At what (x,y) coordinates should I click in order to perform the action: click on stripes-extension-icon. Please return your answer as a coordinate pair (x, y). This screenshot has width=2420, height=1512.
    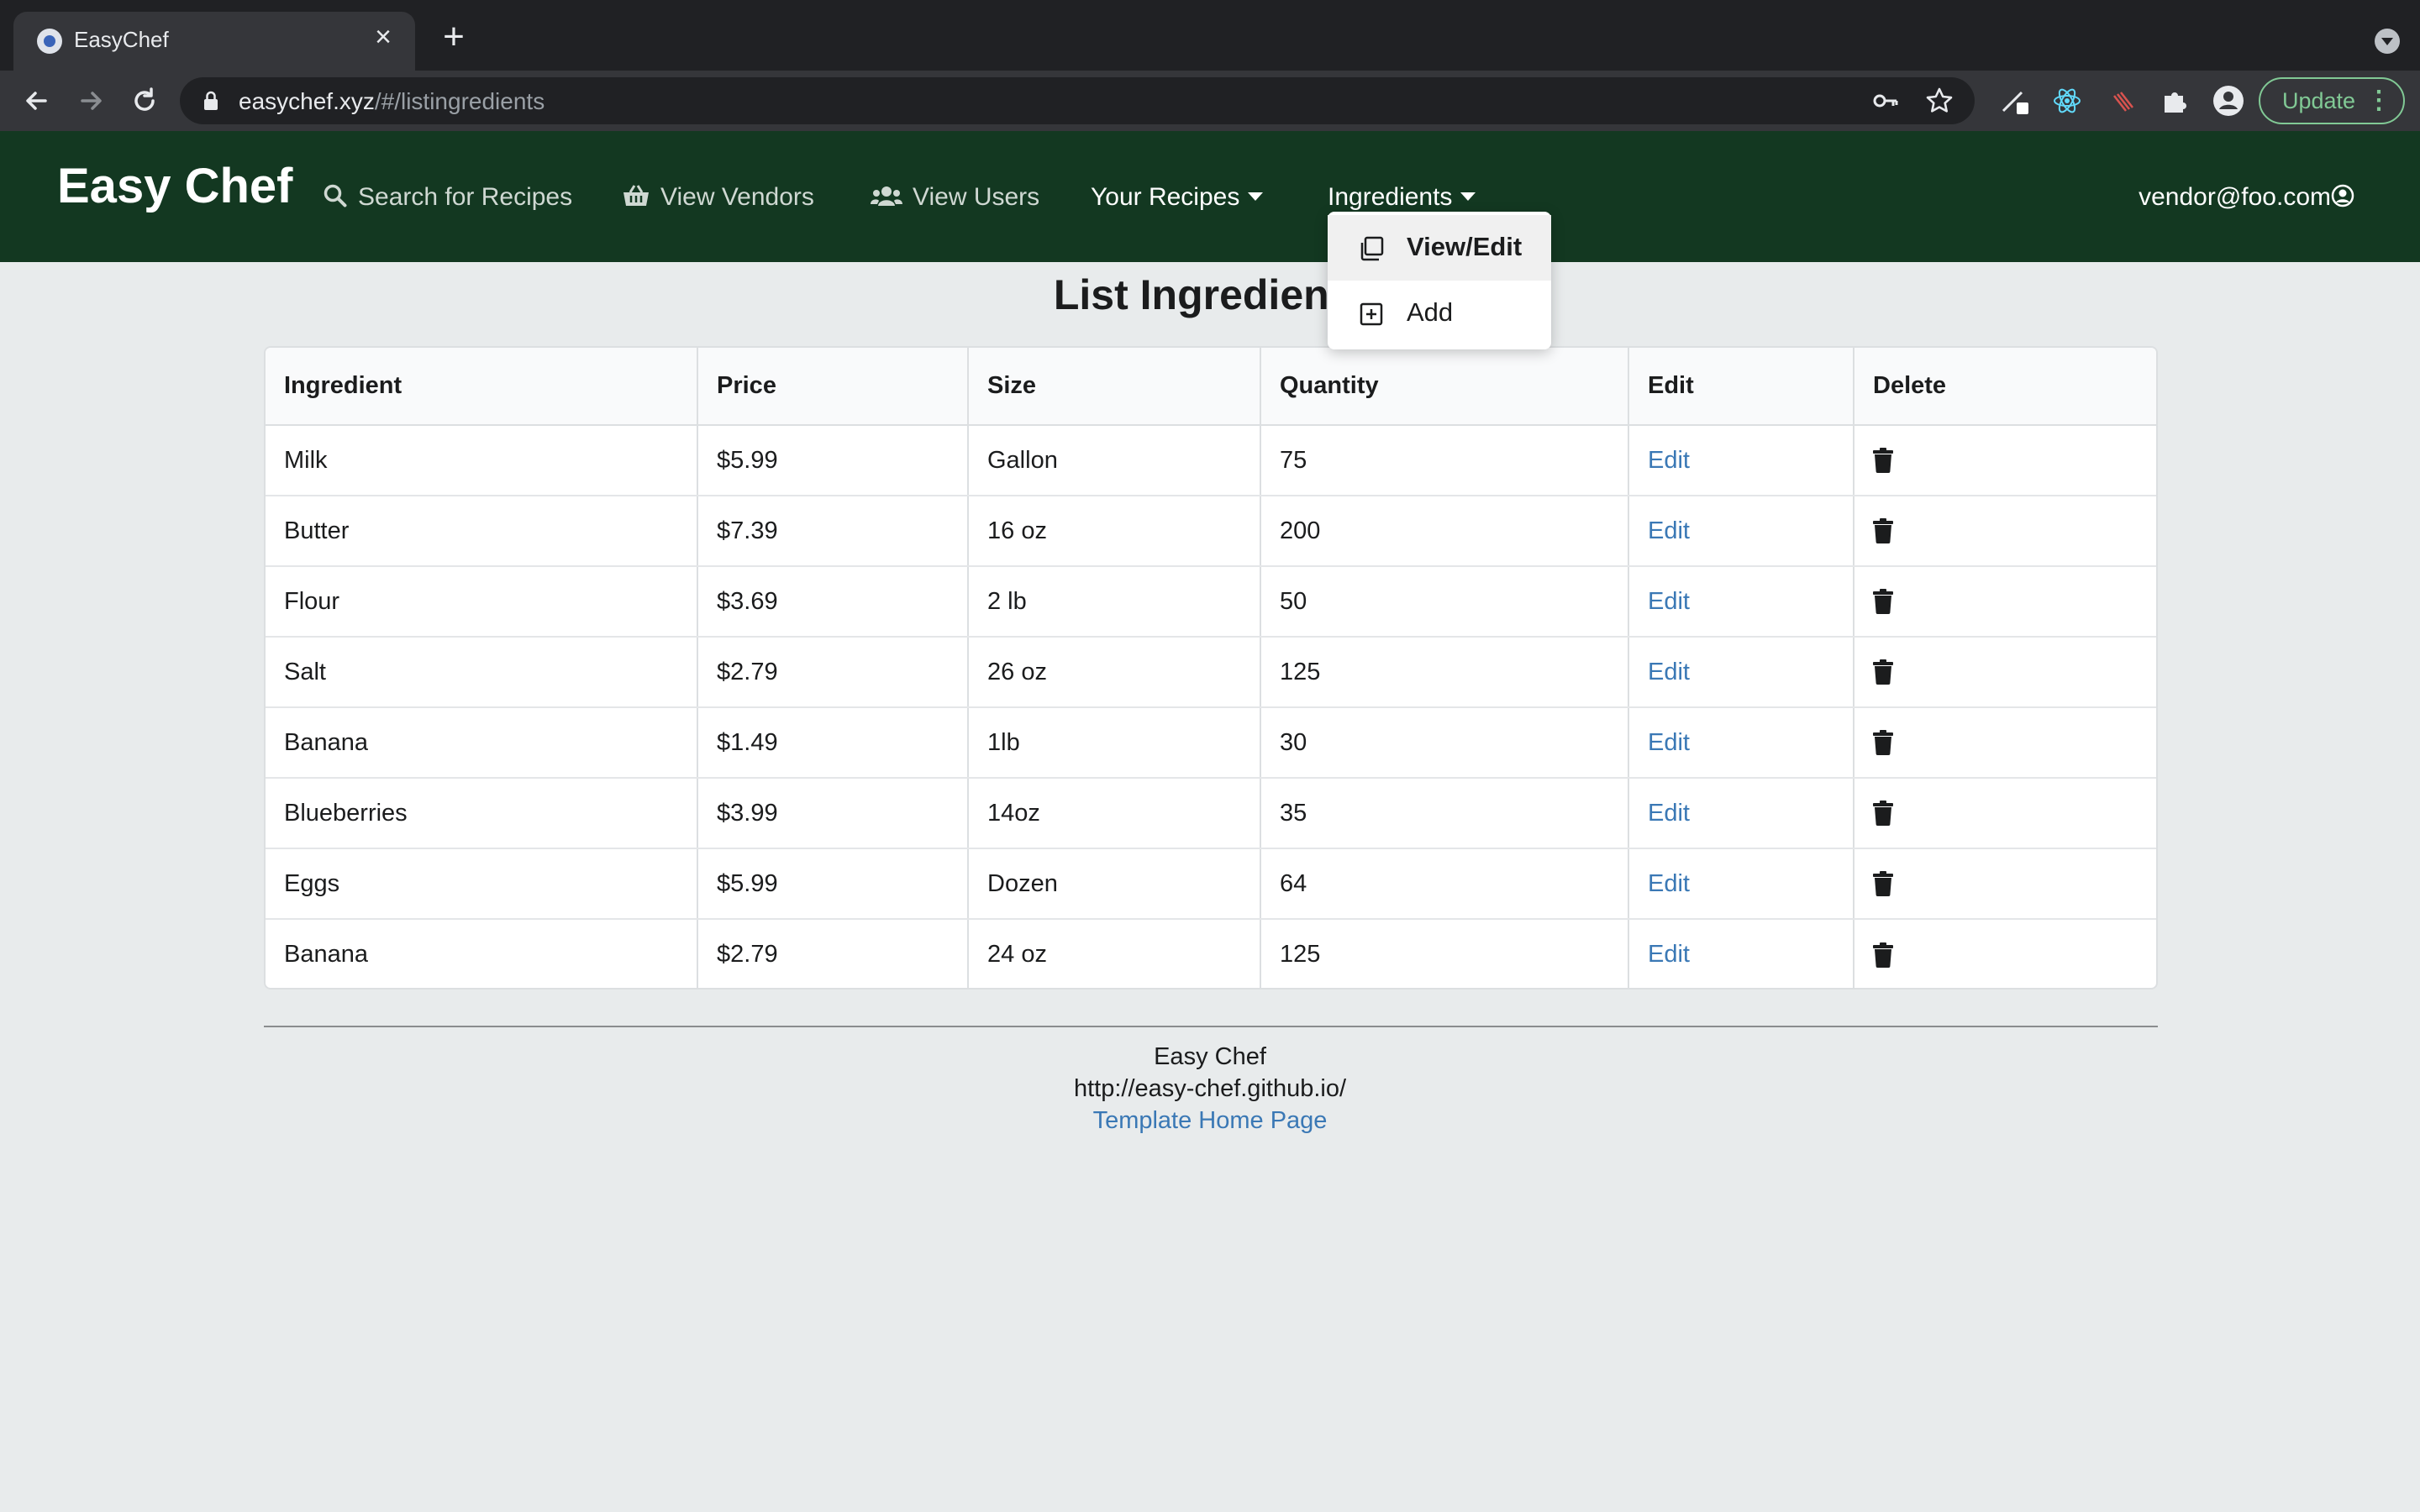
    Looking at the image, I should click on (2122, 101).